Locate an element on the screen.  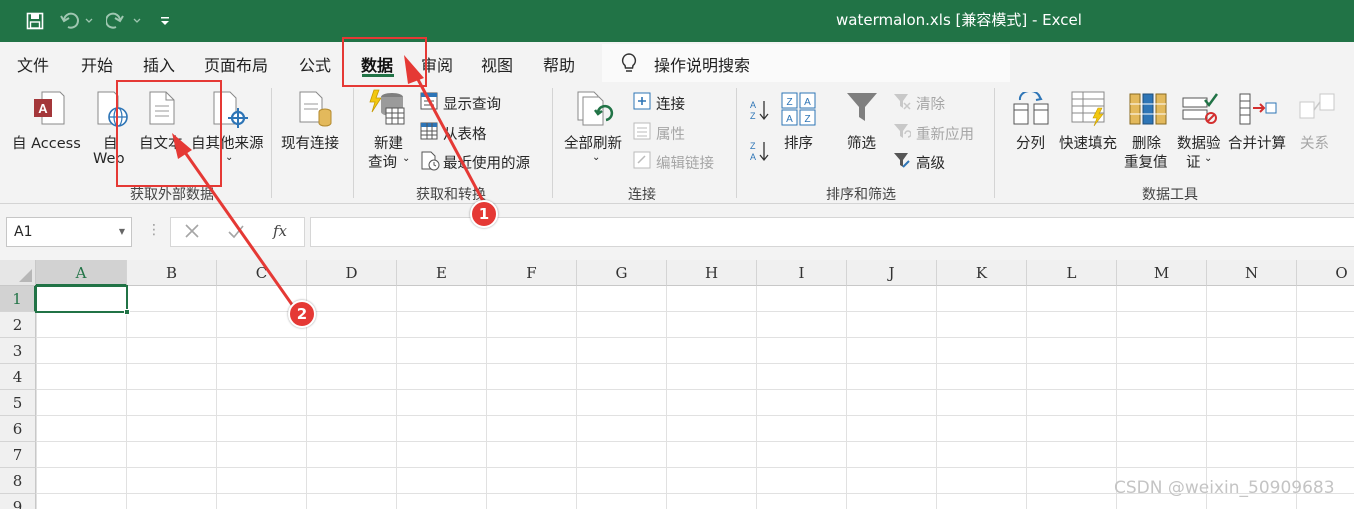
column-header: F is located at coordinates (532, 273).